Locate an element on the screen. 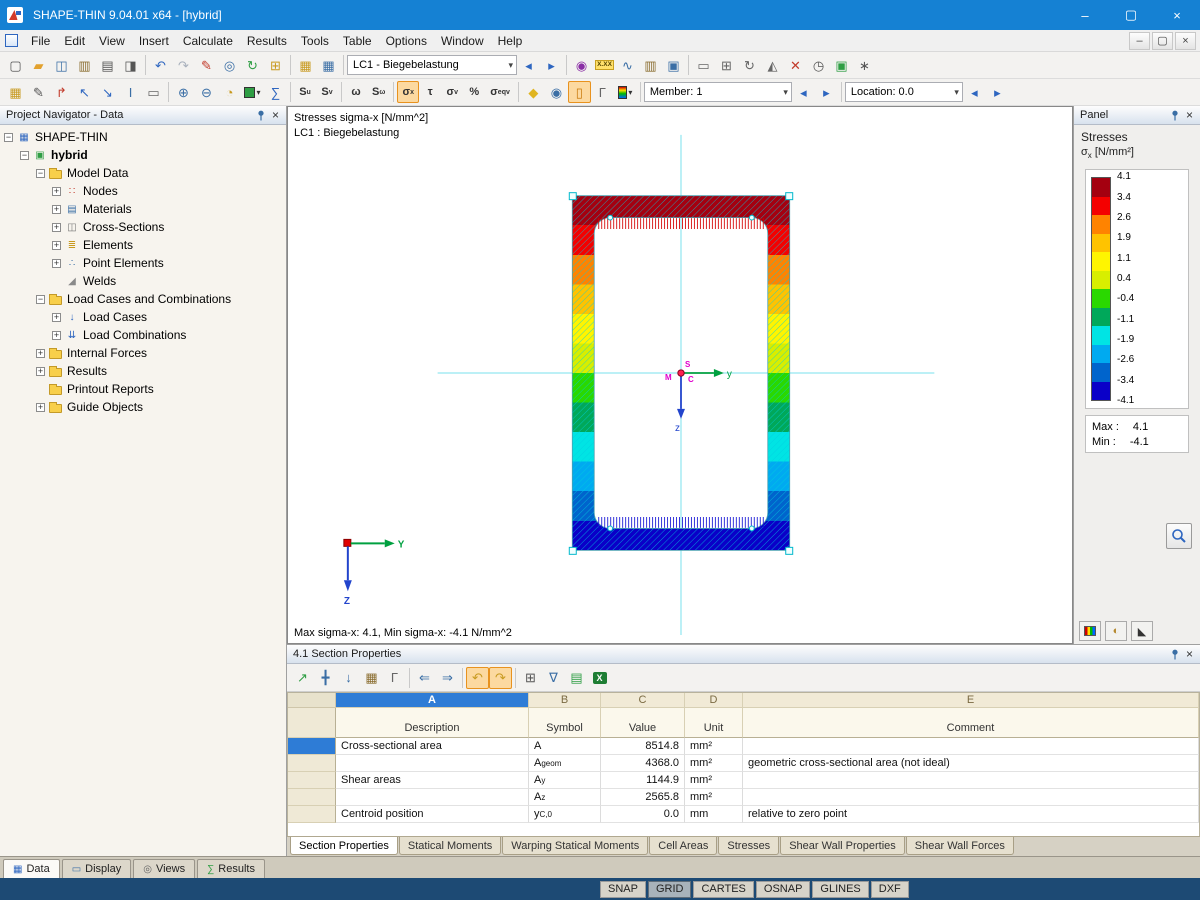 Image resolution: width=1200 pixels, height=900 pixels. menu-edit: Edit is located at coordinates (74, 41).